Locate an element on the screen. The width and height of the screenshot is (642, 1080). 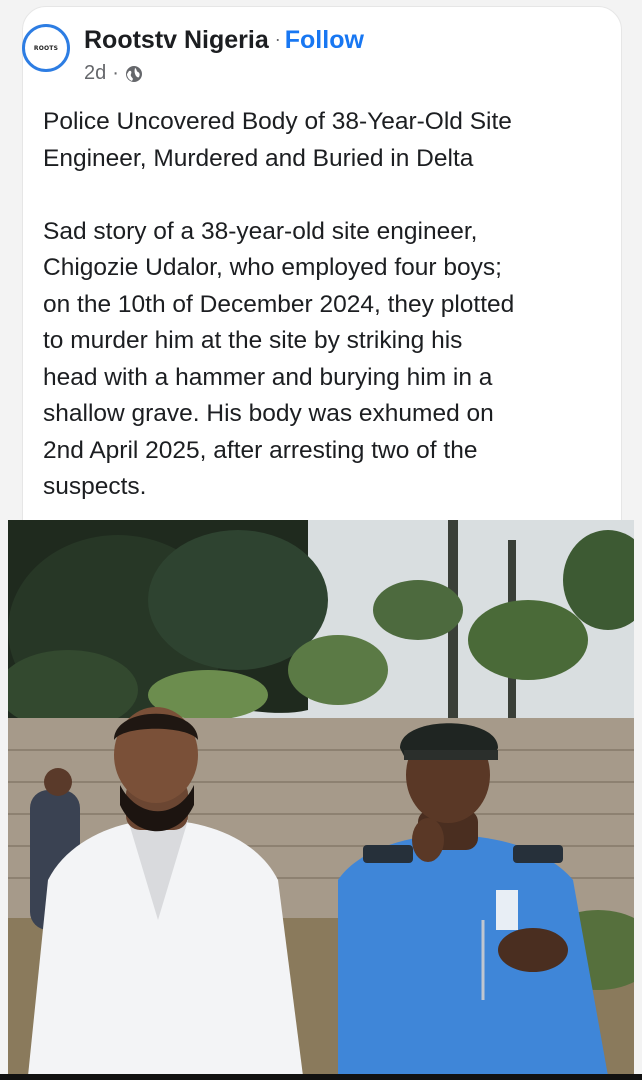
name-row: Rootstv Nigeria · Follow is located at coordinates (224, 39).